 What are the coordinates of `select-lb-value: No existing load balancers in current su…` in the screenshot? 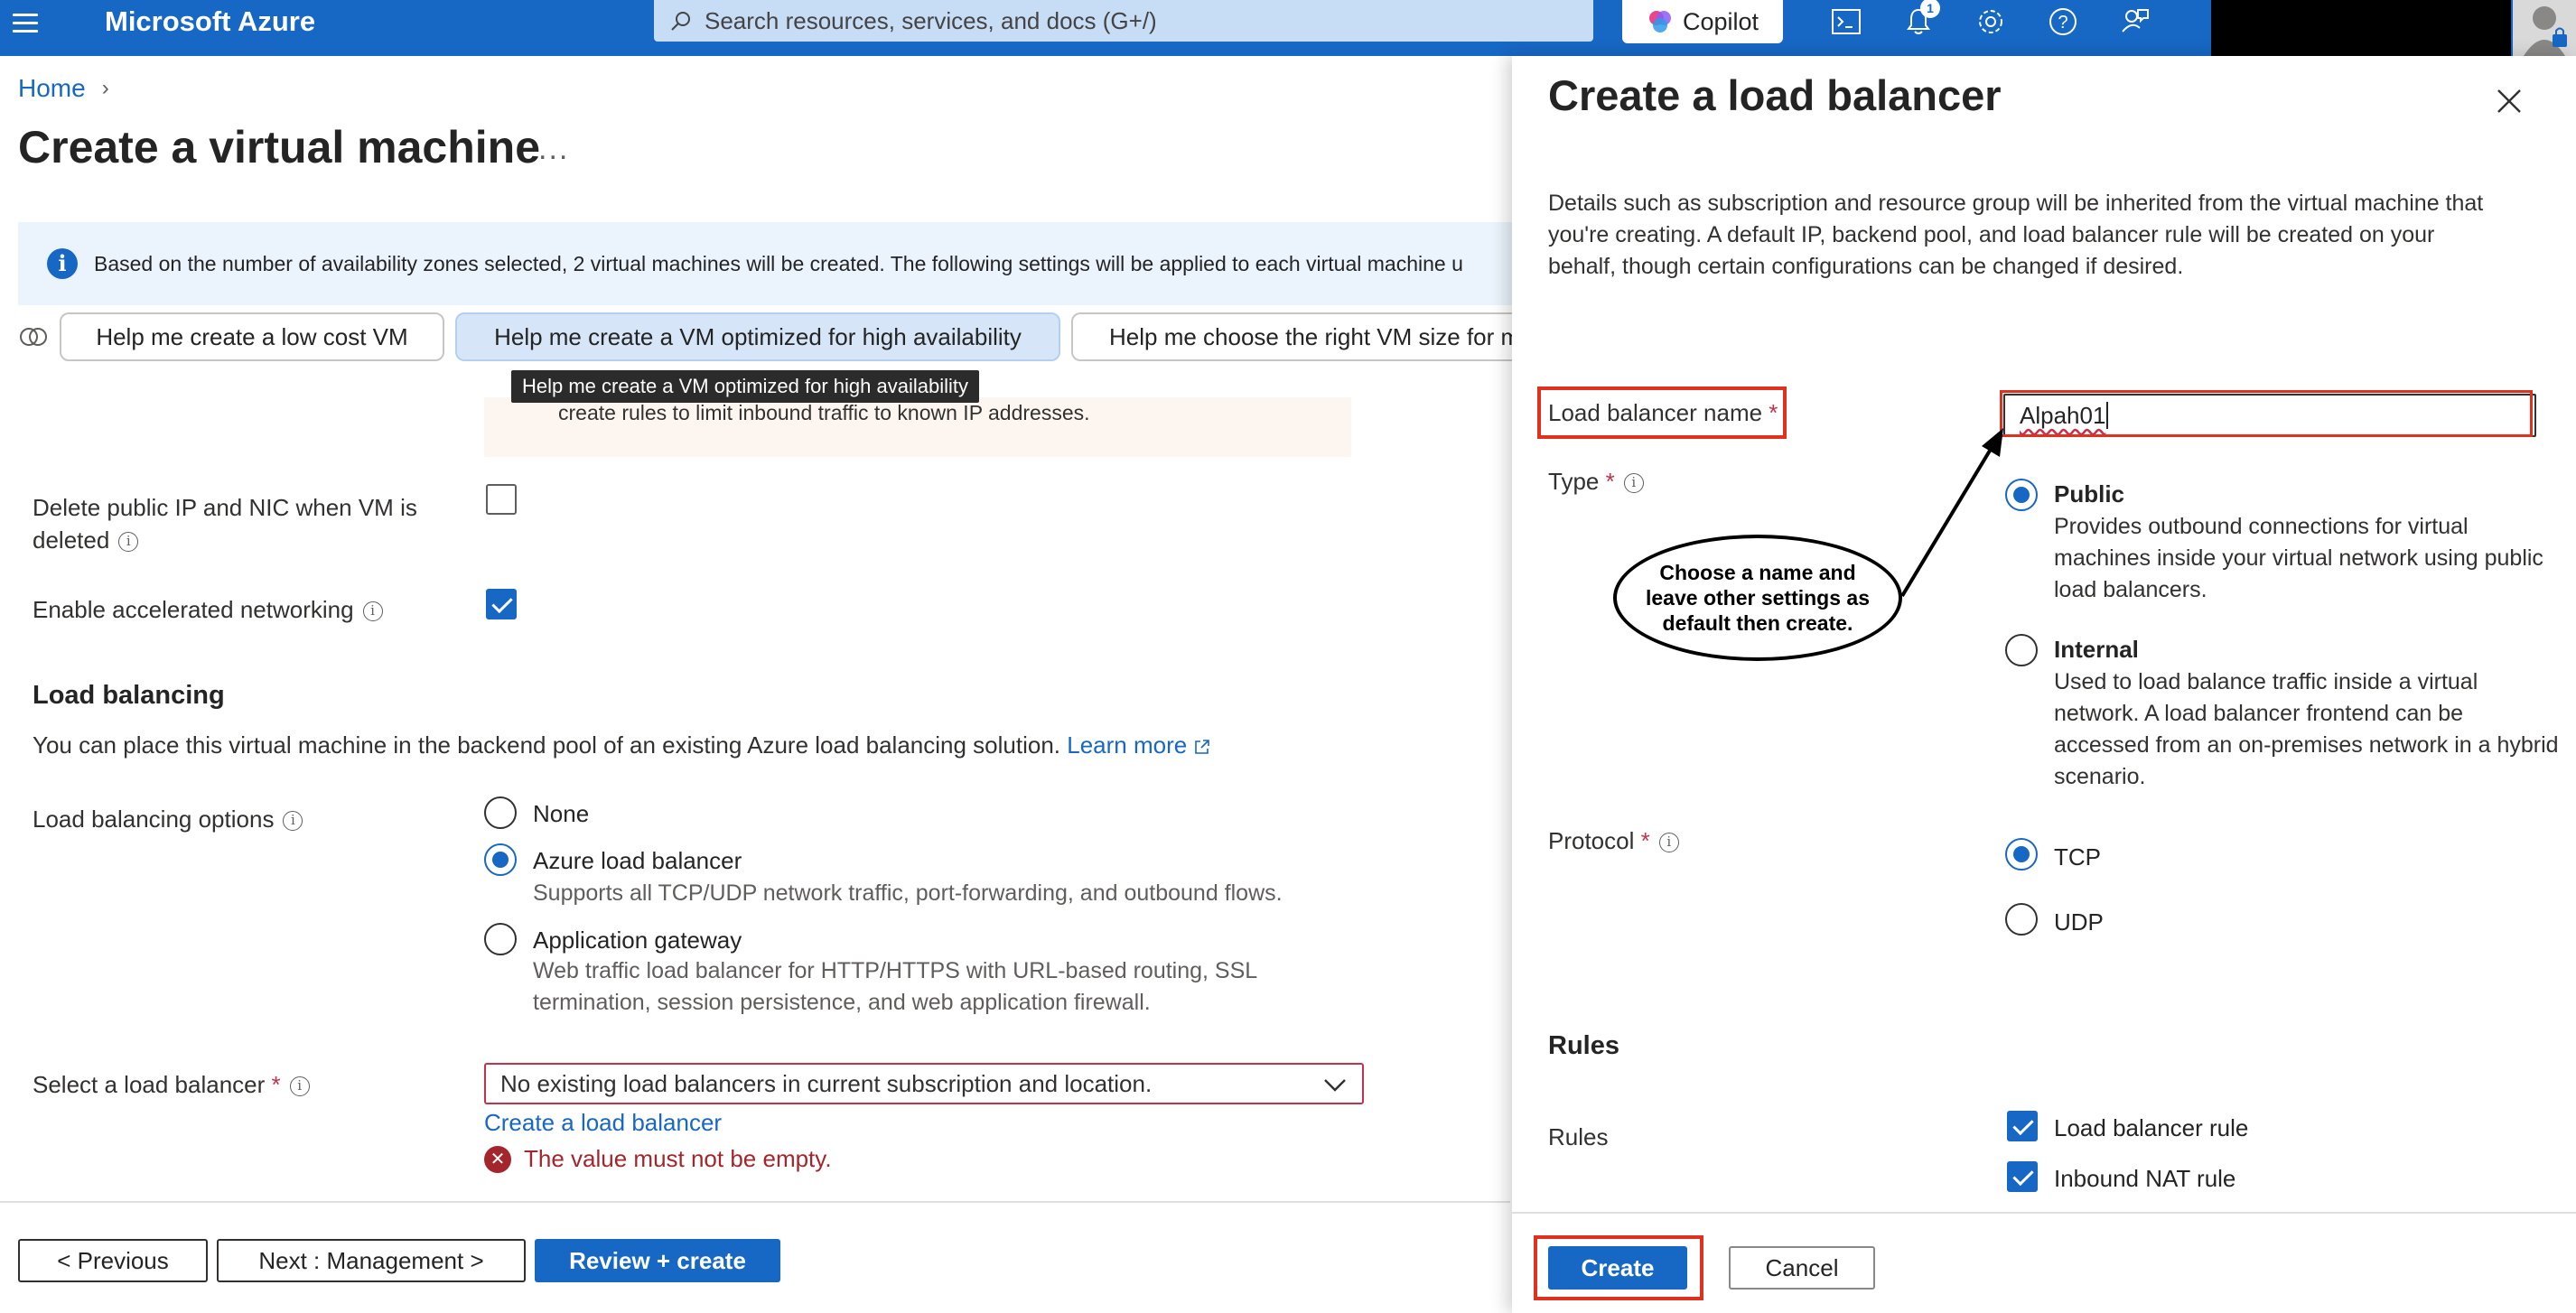 It's located at (826, 1083).